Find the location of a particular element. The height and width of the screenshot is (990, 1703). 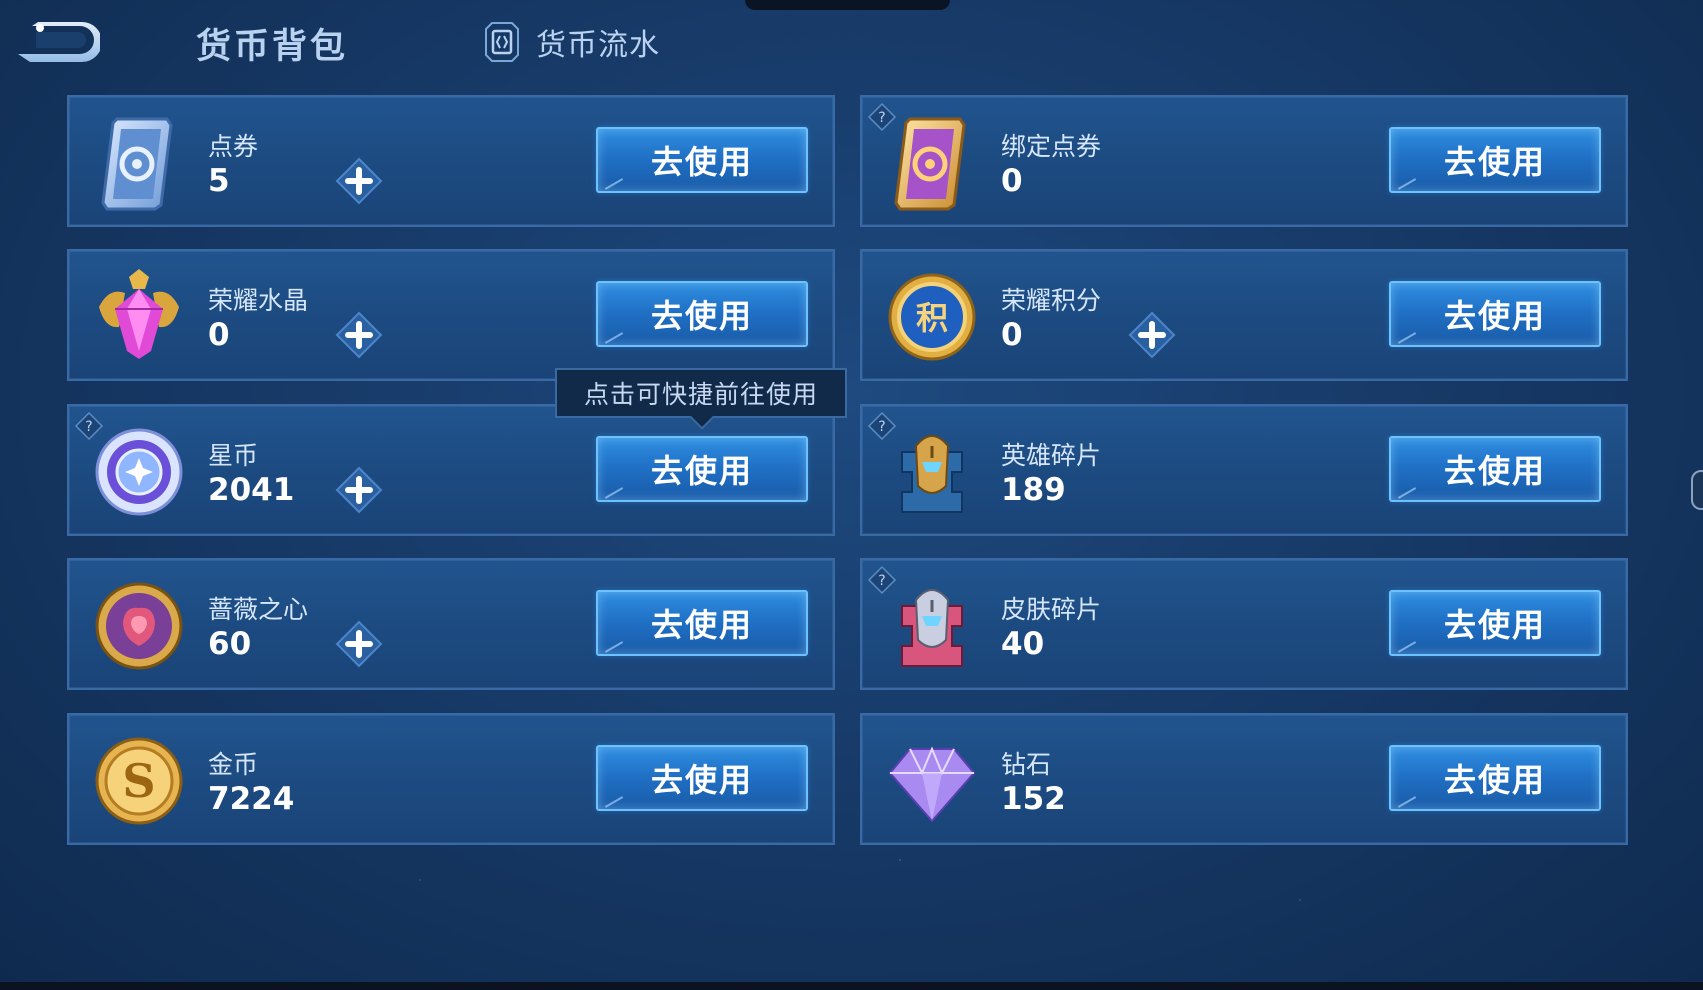

currency-name: 星币 is located at coordinates (233, 455).